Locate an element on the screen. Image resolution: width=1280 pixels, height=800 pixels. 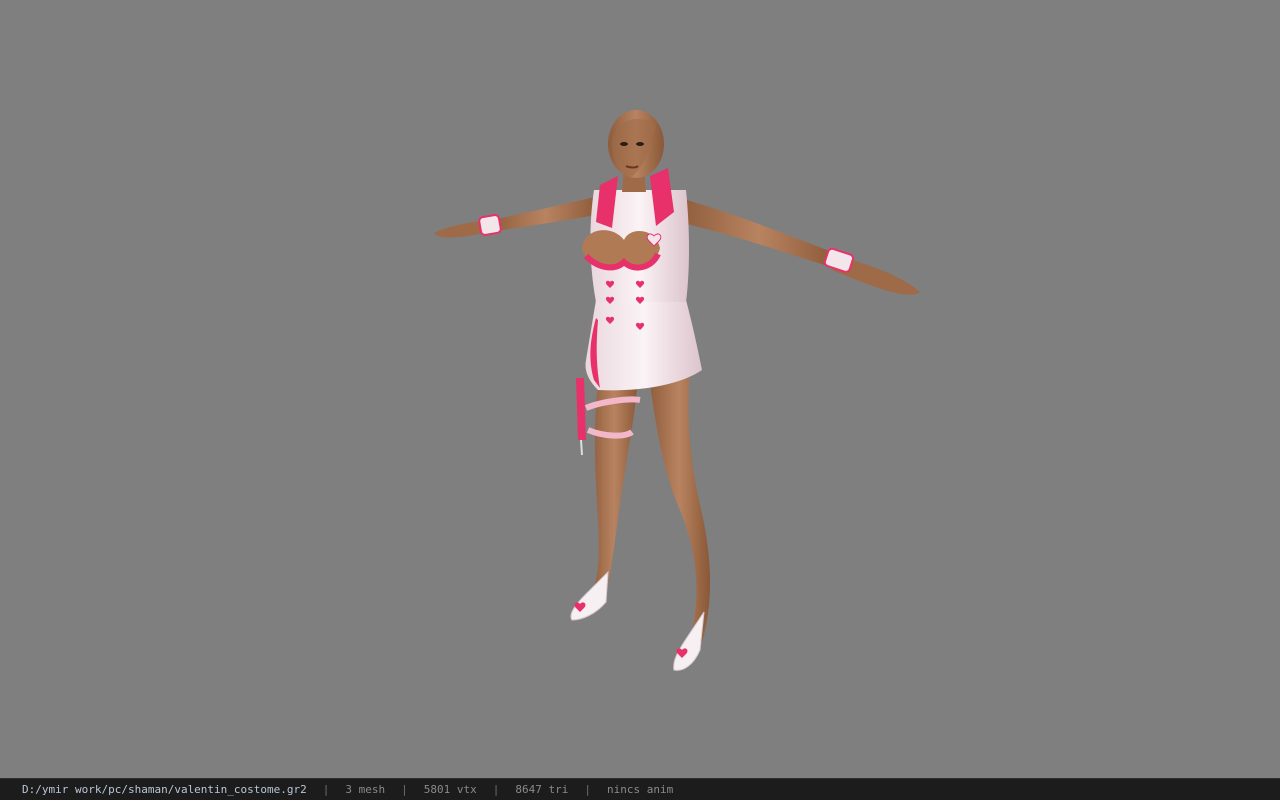
right-arm is located at coordinates (759, 233).